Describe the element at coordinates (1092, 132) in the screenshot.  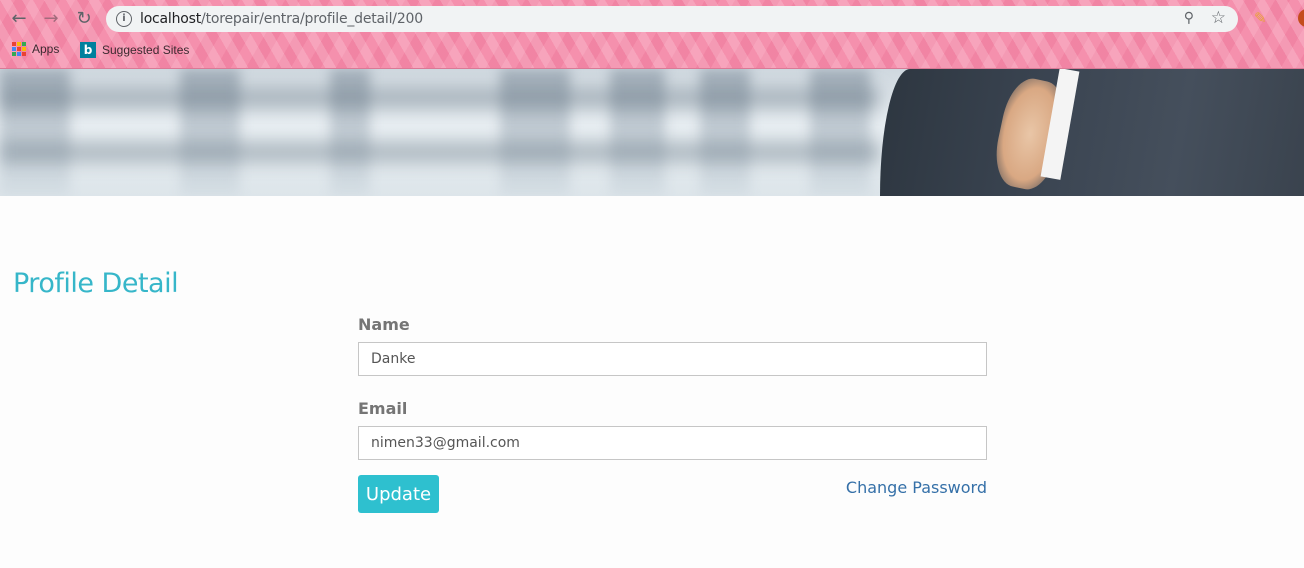
I see `banner-person-image` at that location.